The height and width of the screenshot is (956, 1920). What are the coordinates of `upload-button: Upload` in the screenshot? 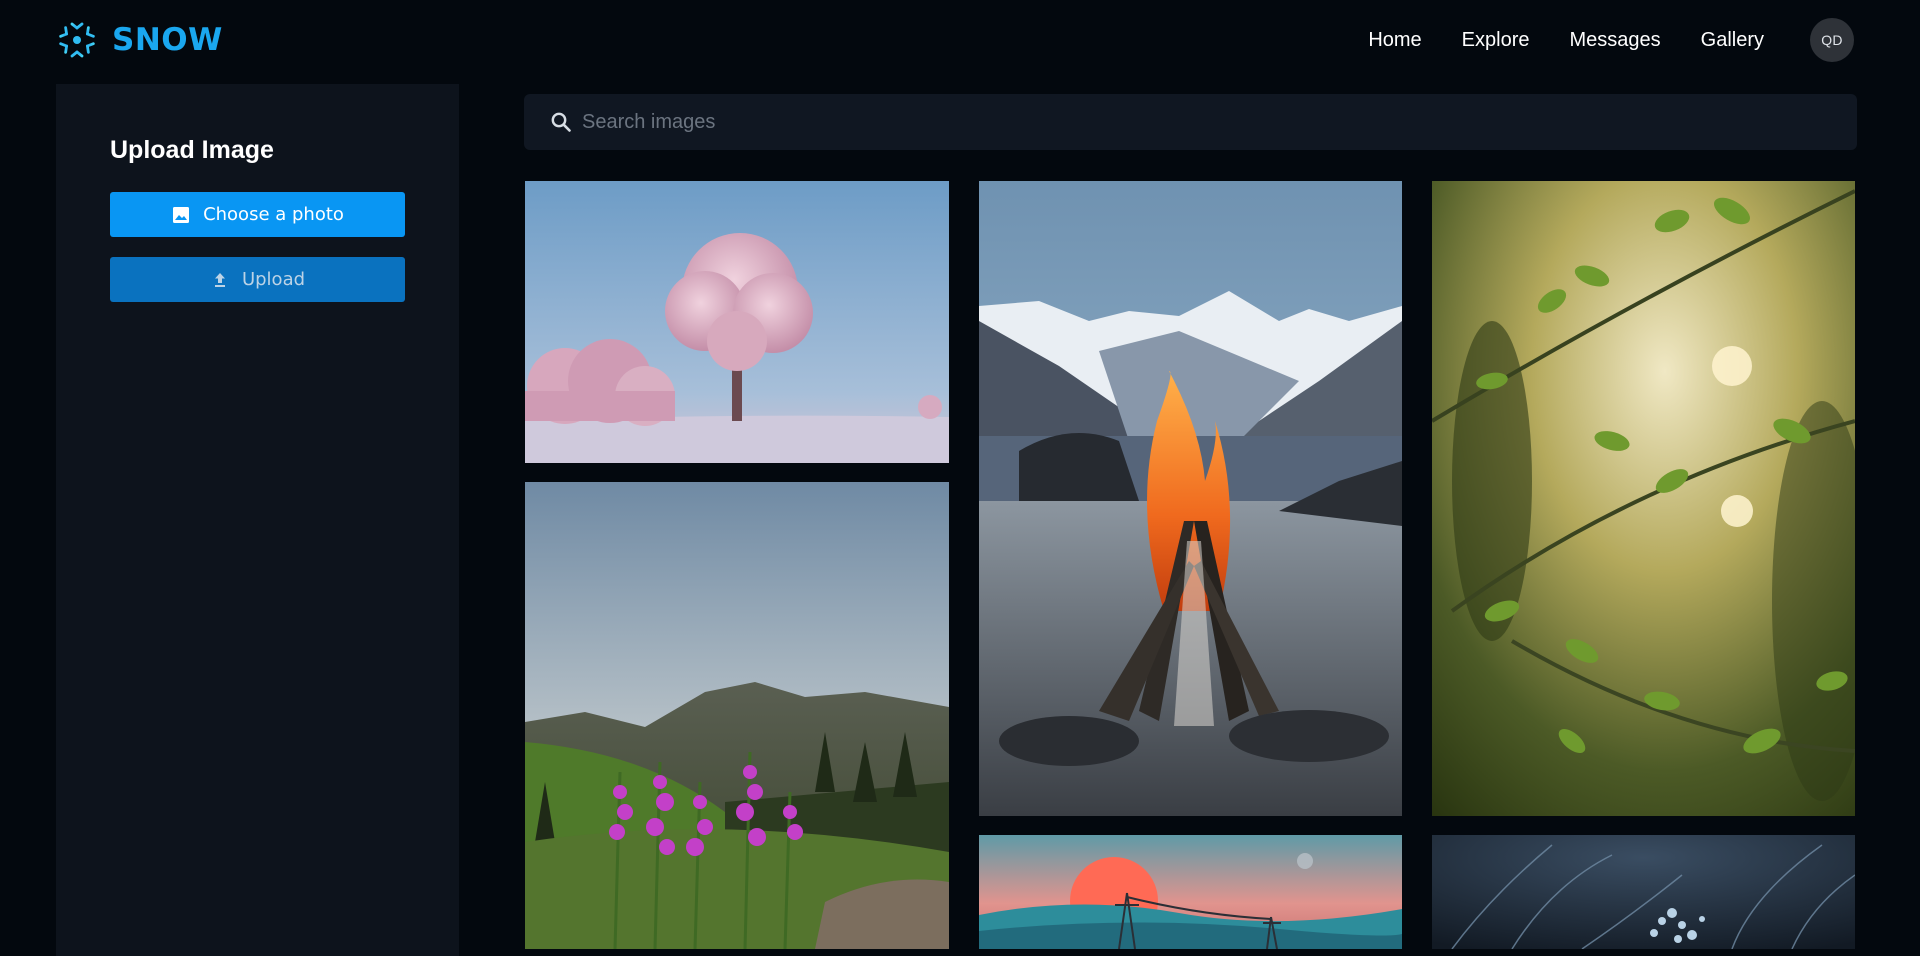 It's located at (257, 279).